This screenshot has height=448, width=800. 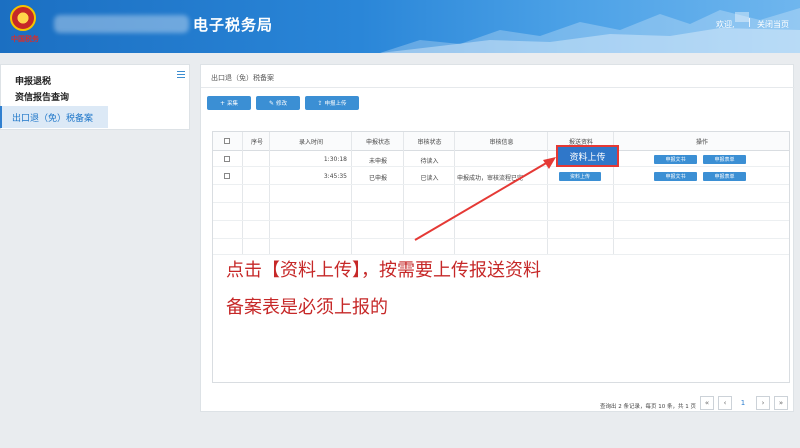 What do you see at coordinates (33, 80) in the screenshot?
I see `menu-group-declare-refund: 申报退税` at bounding box center [33, 80].